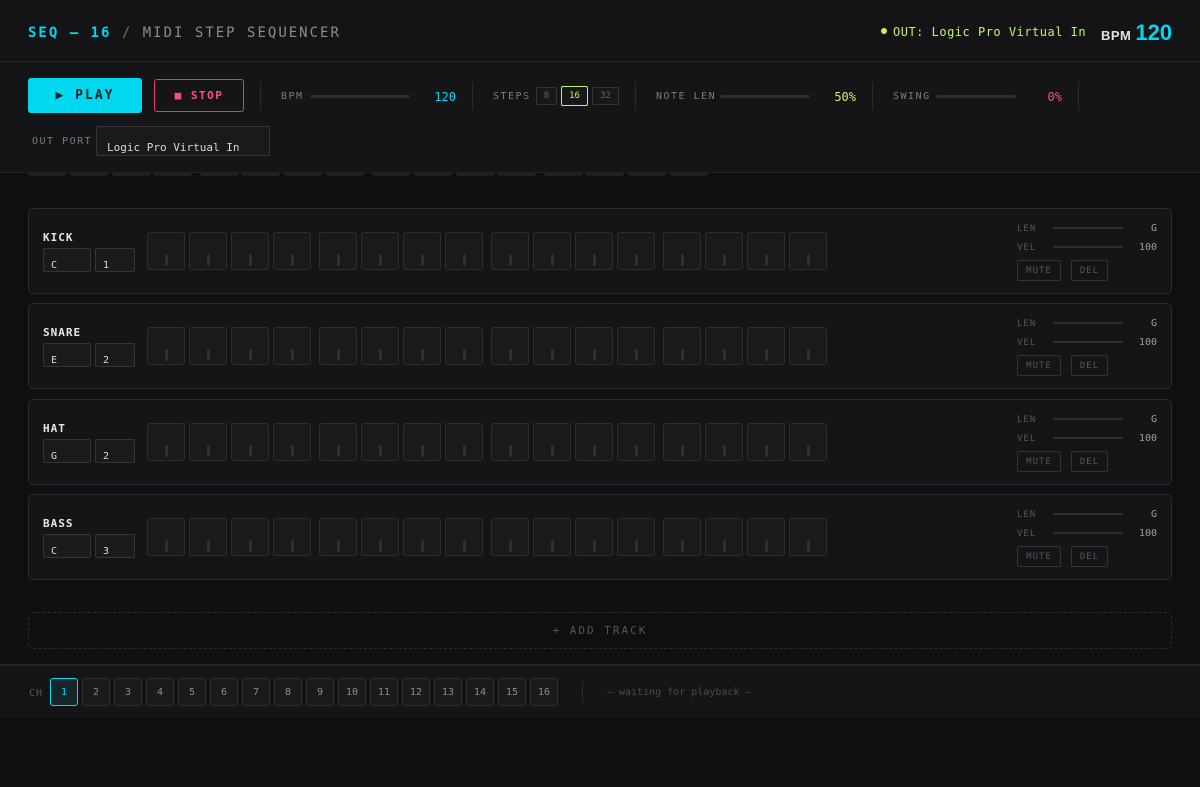 This screenshot has height=787, width=1200. Describe the element at coordinates (976, 96) in the screenshot. I see `swing-slider` at that location.